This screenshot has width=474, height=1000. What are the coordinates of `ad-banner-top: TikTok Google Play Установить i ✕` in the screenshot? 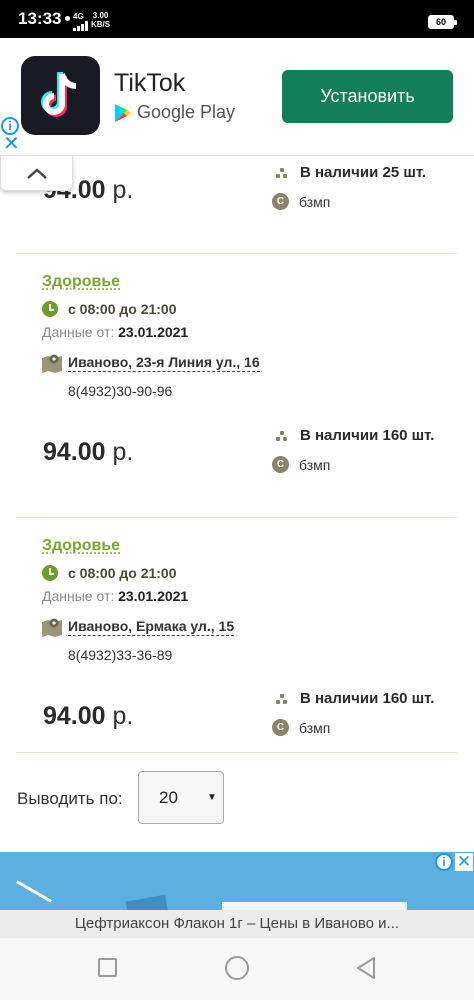 It's located at (237, 96).